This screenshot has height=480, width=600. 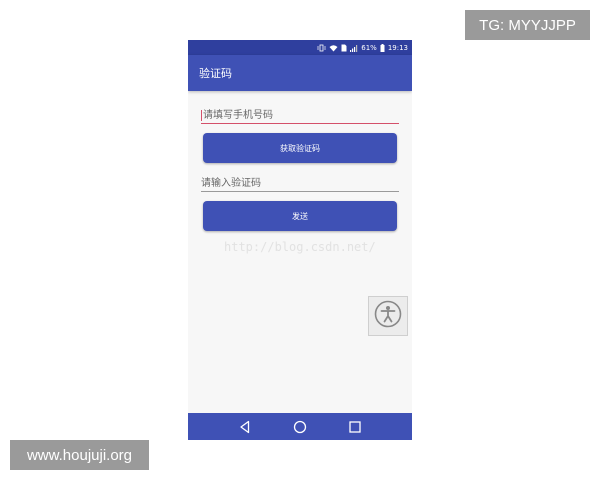 I want to click on tg-watermark-badge: TG: MYYJJPP, so click(x=527, y=25).